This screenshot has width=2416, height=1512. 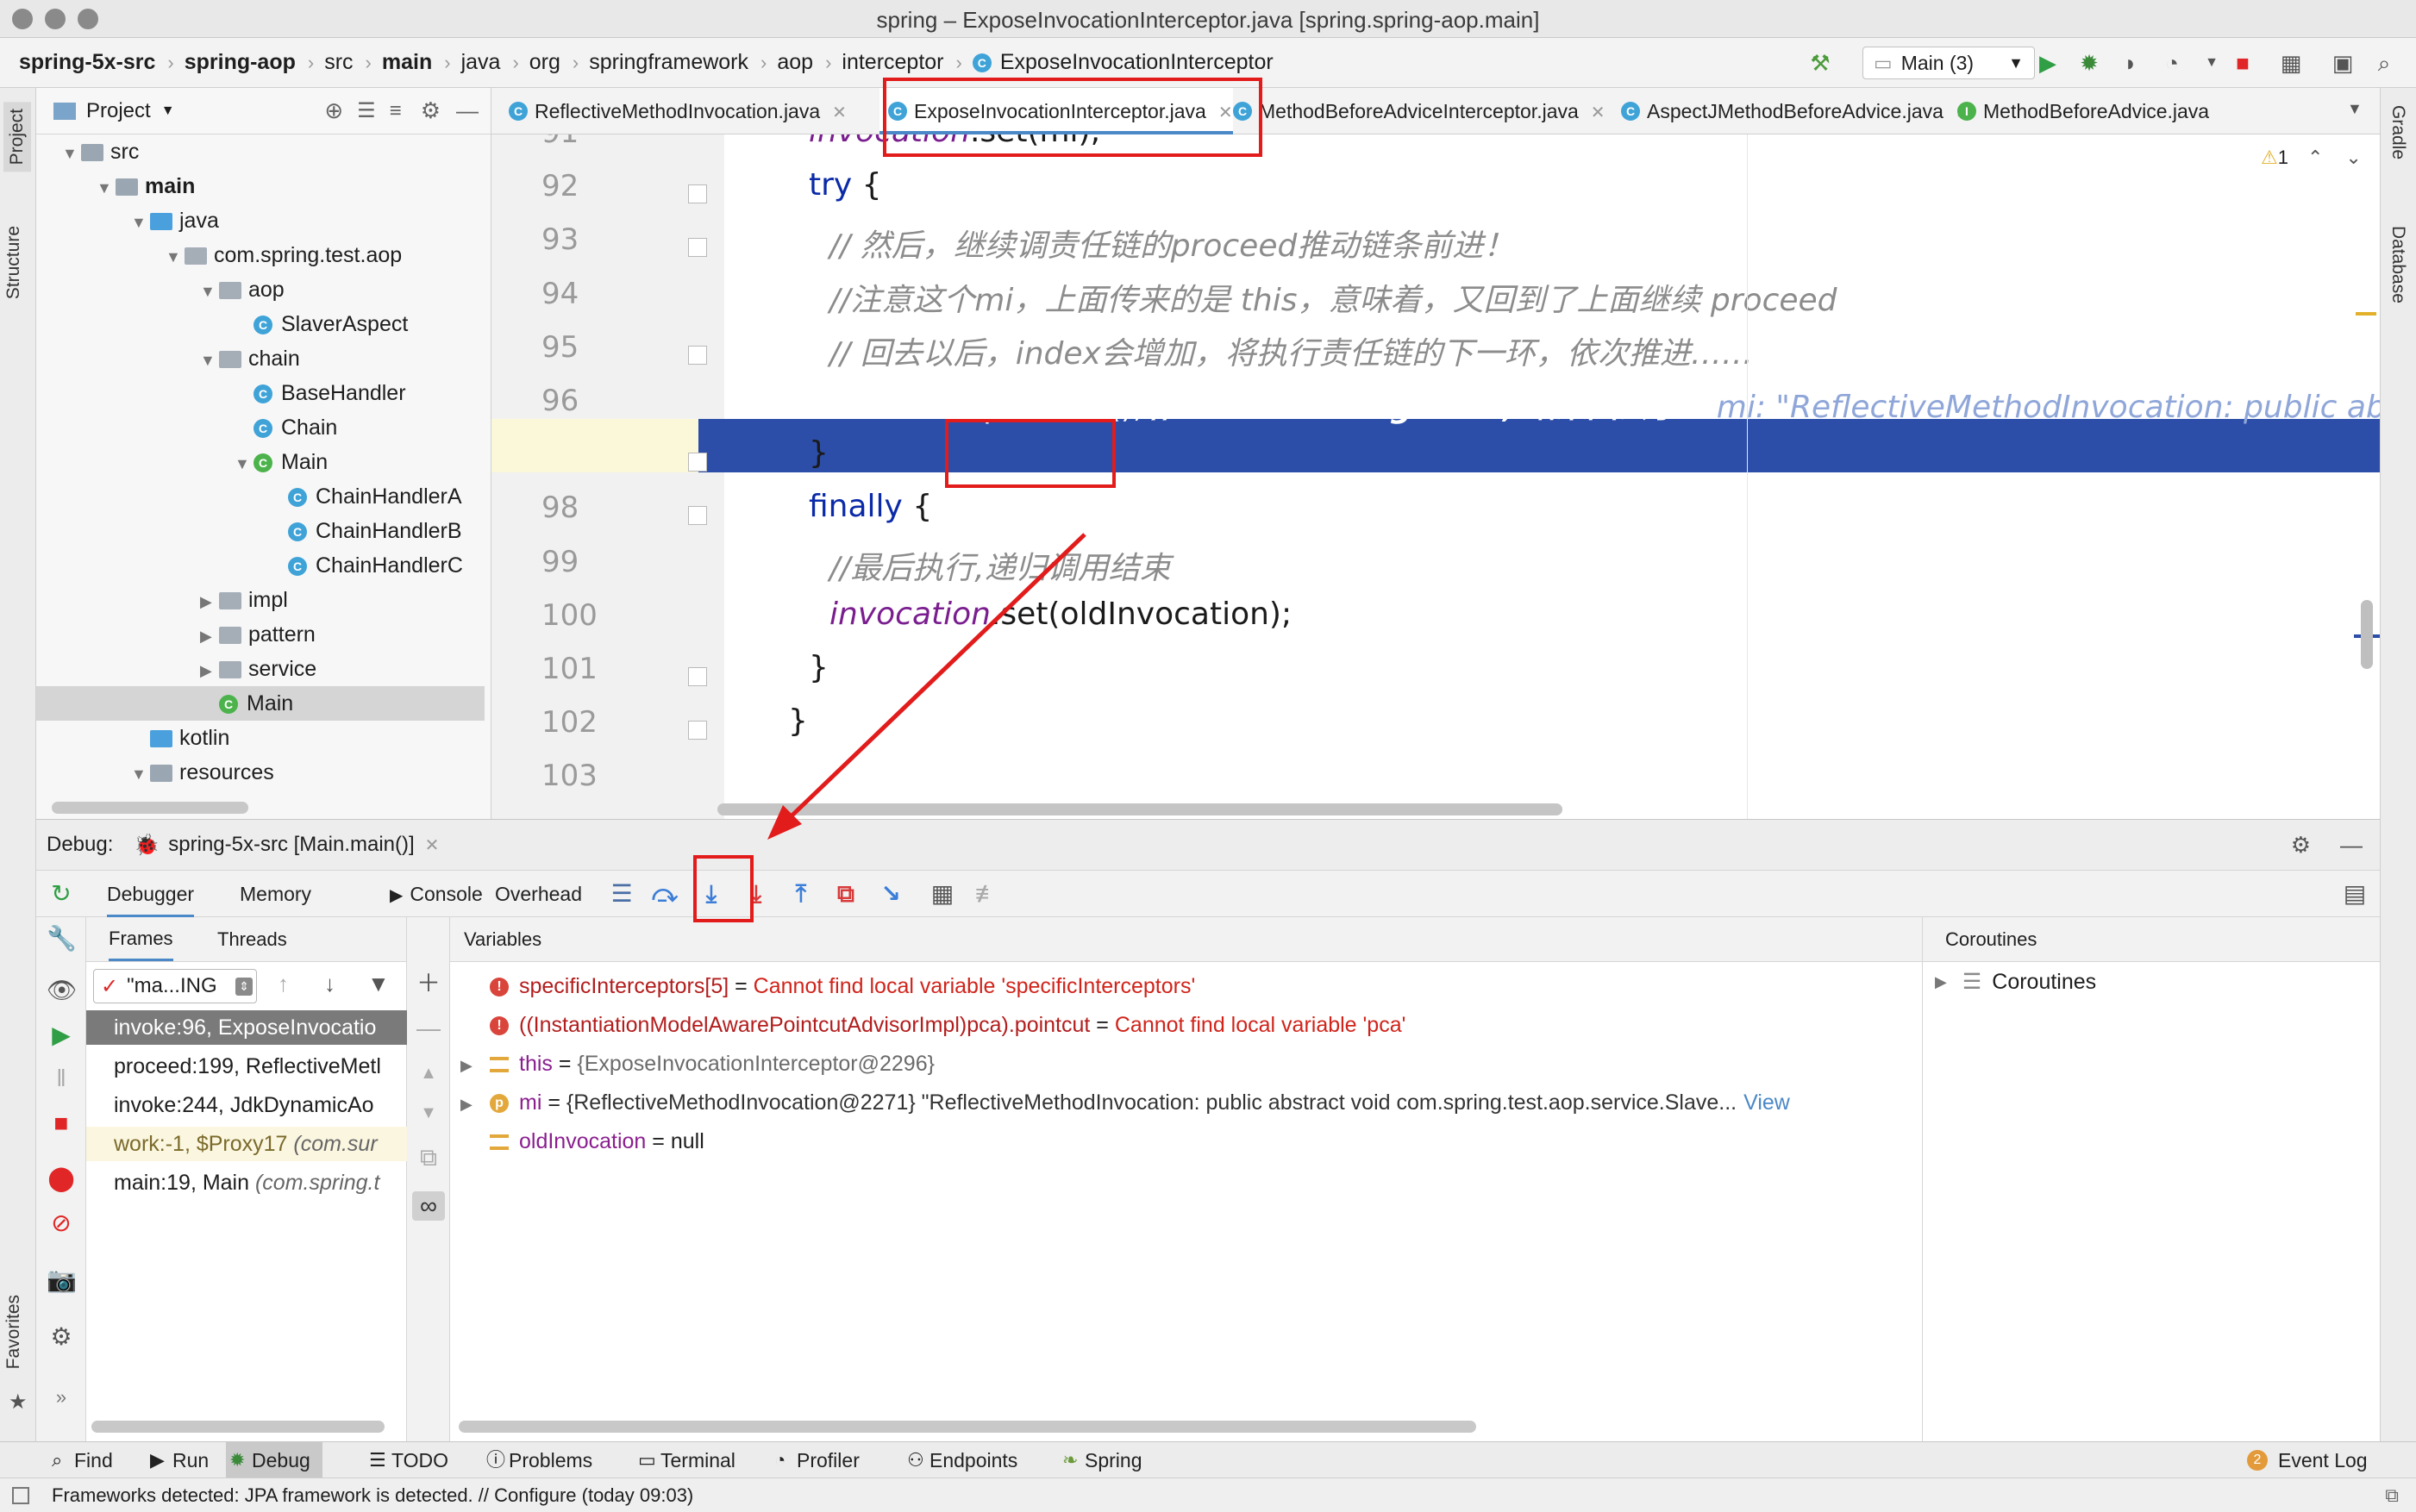 What do you see at coordinates (260, 255) in the screenshot?
I see `tree-item: ▼ com.spring.test.aop` at bounding box center [260, 255].